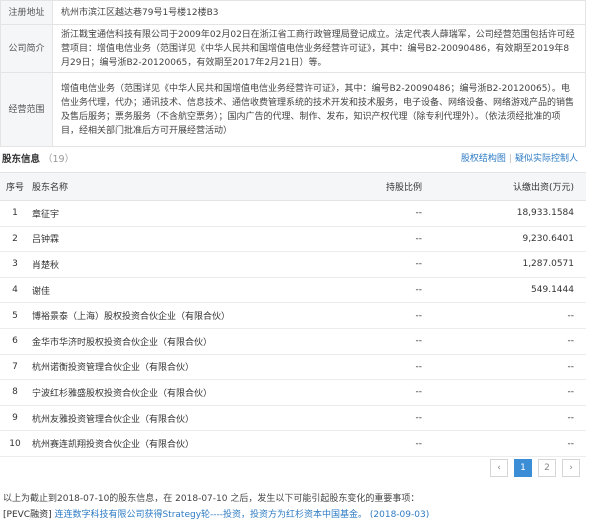  Describe the element at coordinates (399, 515) in the screenshot. I see `pevc-event-date: (2018-09-03)` at that location.